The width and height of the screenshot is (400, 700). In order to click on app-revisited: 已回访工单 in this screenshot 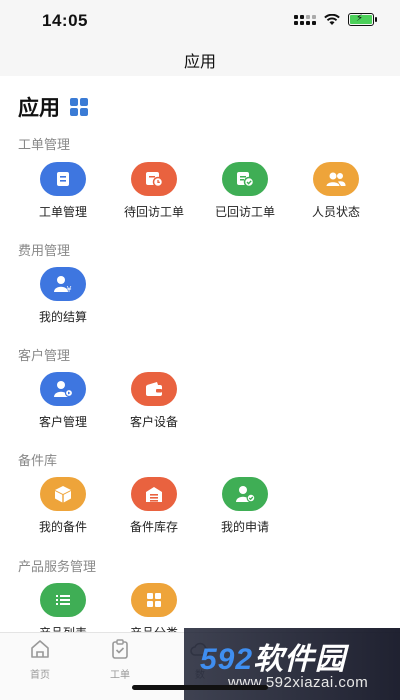, I will do `click(245, 191)`.